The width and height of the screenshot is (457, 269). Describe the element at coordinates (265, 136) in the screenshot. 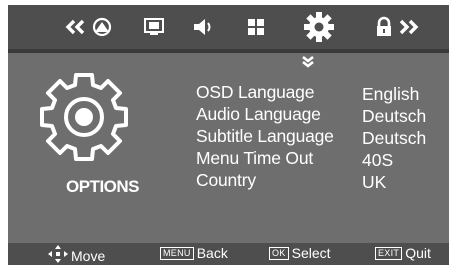

I see `menu-item-label: Subtitle Language` at that location.